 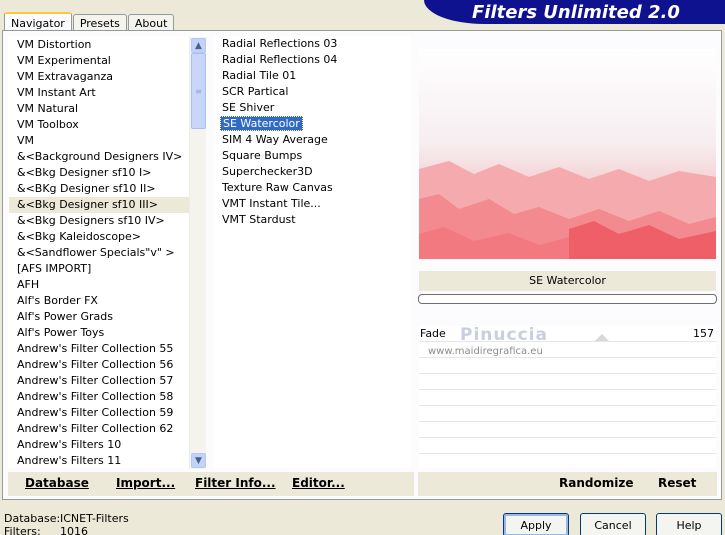 I want to click on filter-item: Radial Tile 01, so click(x=312, y=76).